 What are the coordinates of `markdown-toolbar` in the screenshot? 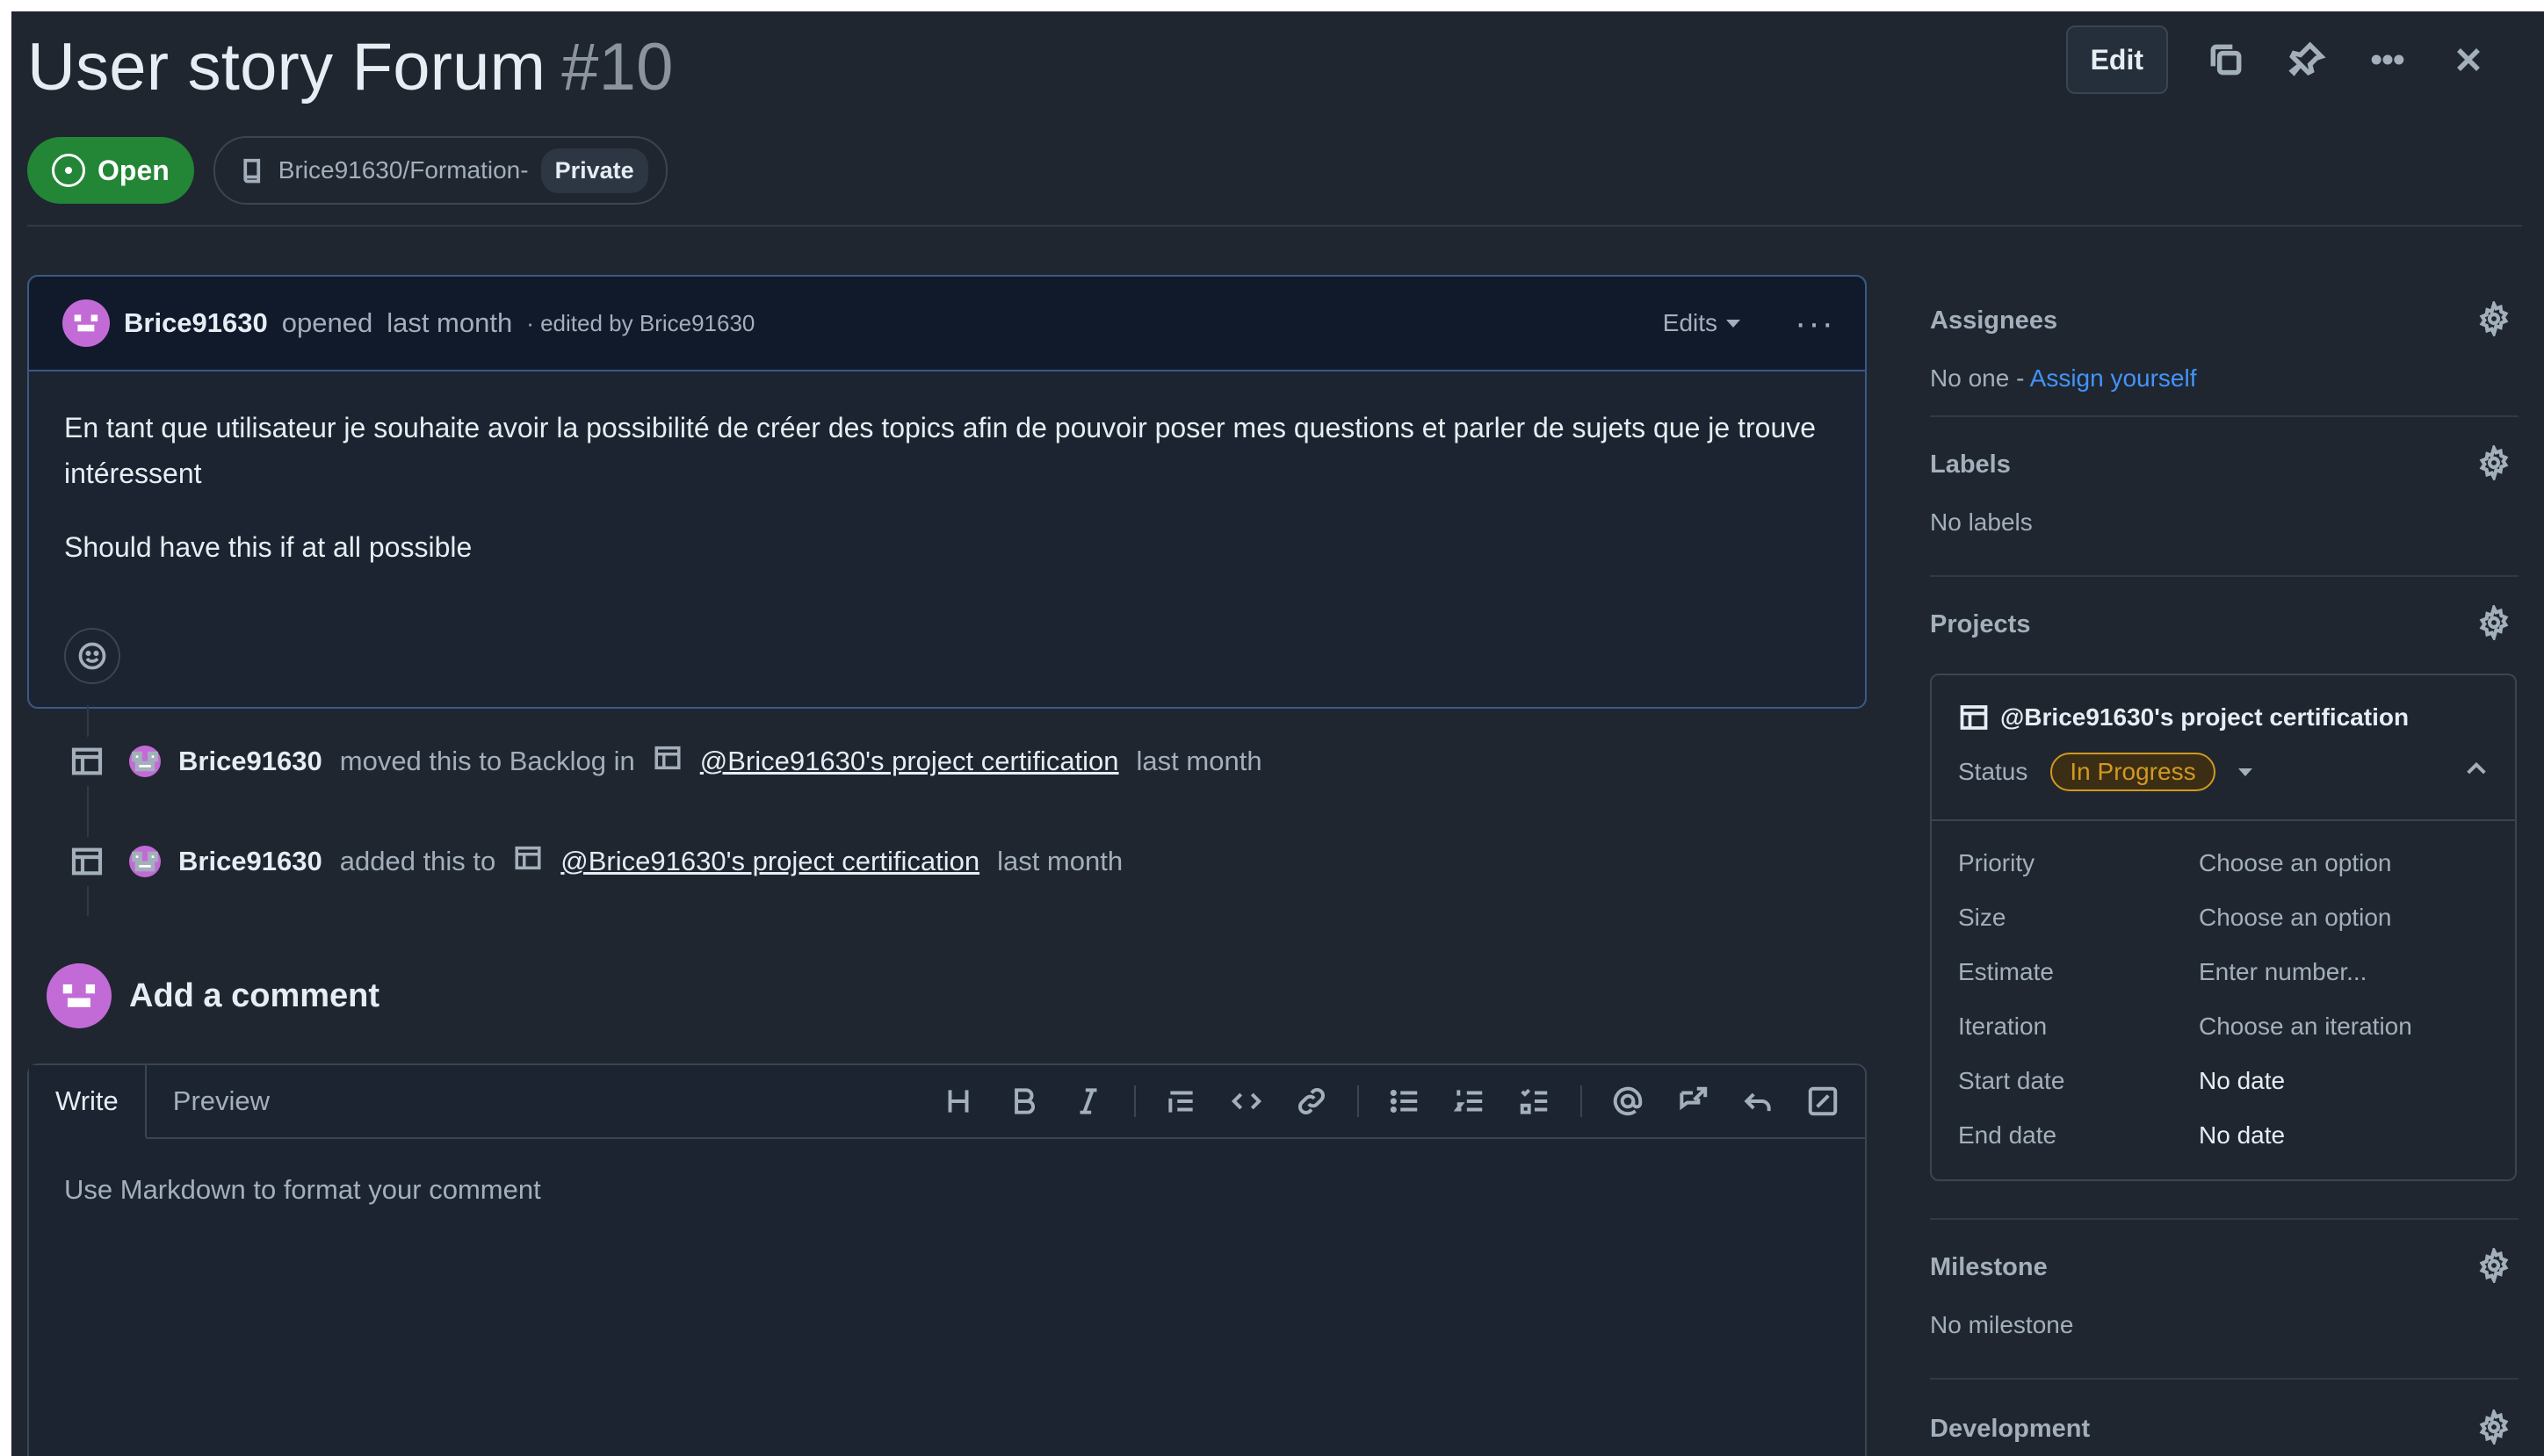 It's located at (1402, 1101).